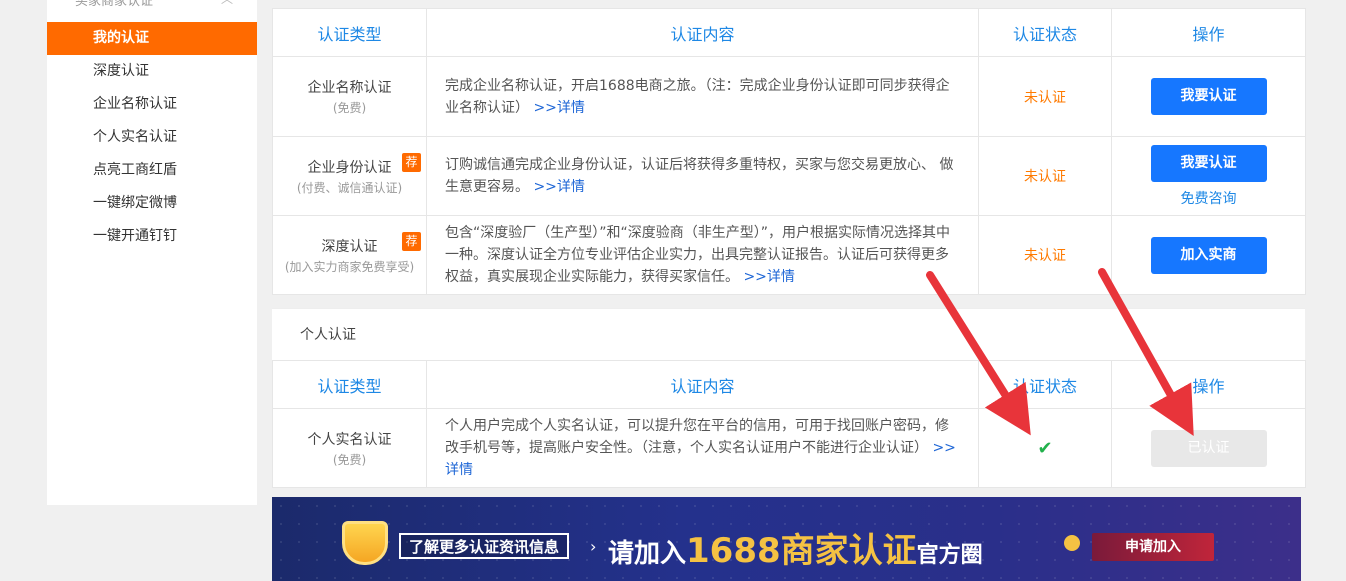 This screenshot has width=1346, height=581. Describe the element at coordinates (593, 546) in the screenshot. I see `chevron-right-icon: ›` at that location.